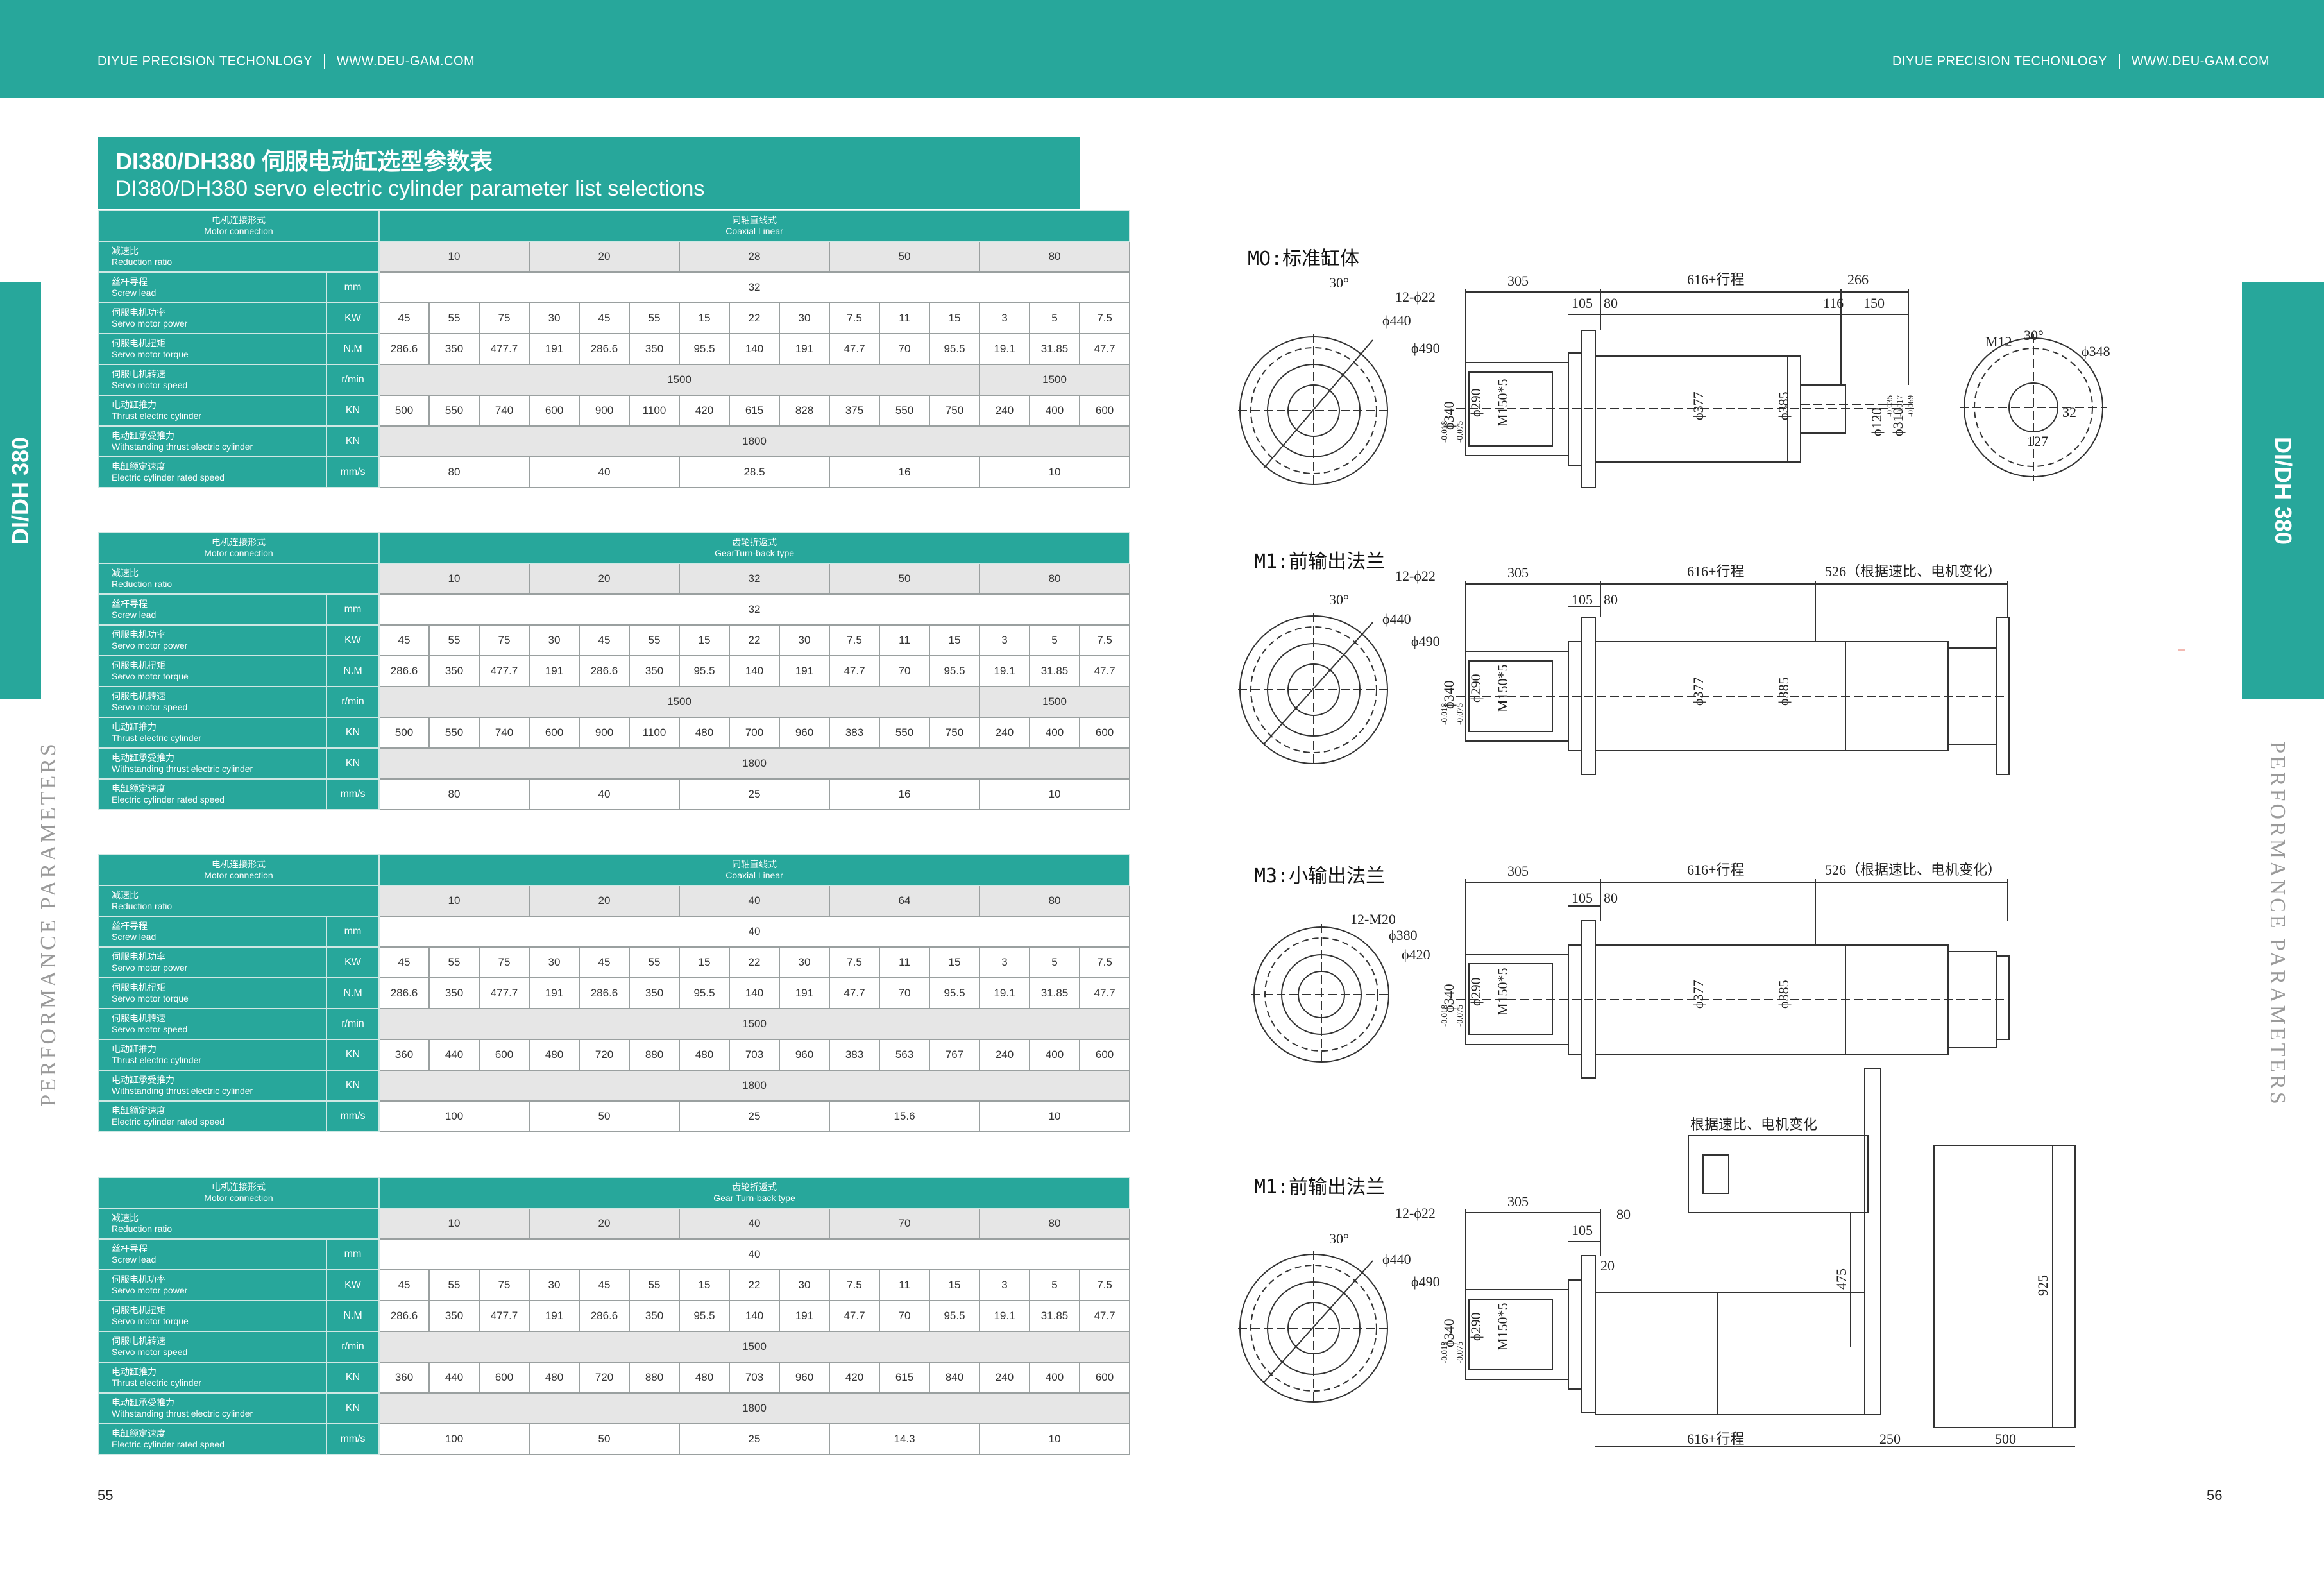  I want to click on table-cell: 1500, so click(679, 702).